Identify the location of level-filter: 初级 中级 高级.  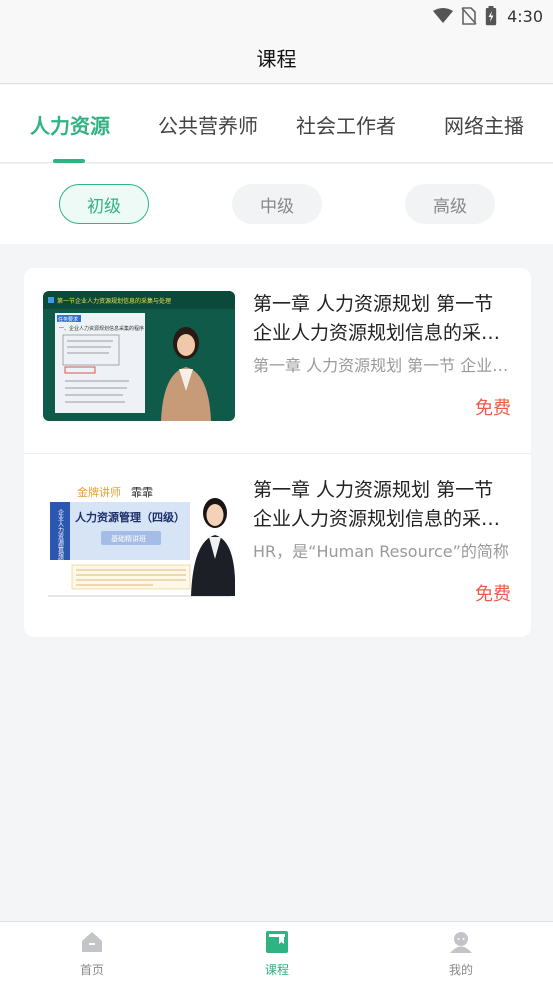
(276, 204).